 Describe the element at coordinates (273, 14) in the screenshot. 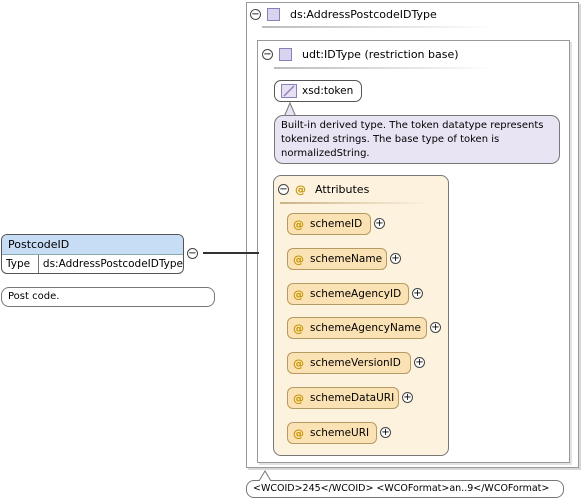

I see `complex-type-icon` at that location.